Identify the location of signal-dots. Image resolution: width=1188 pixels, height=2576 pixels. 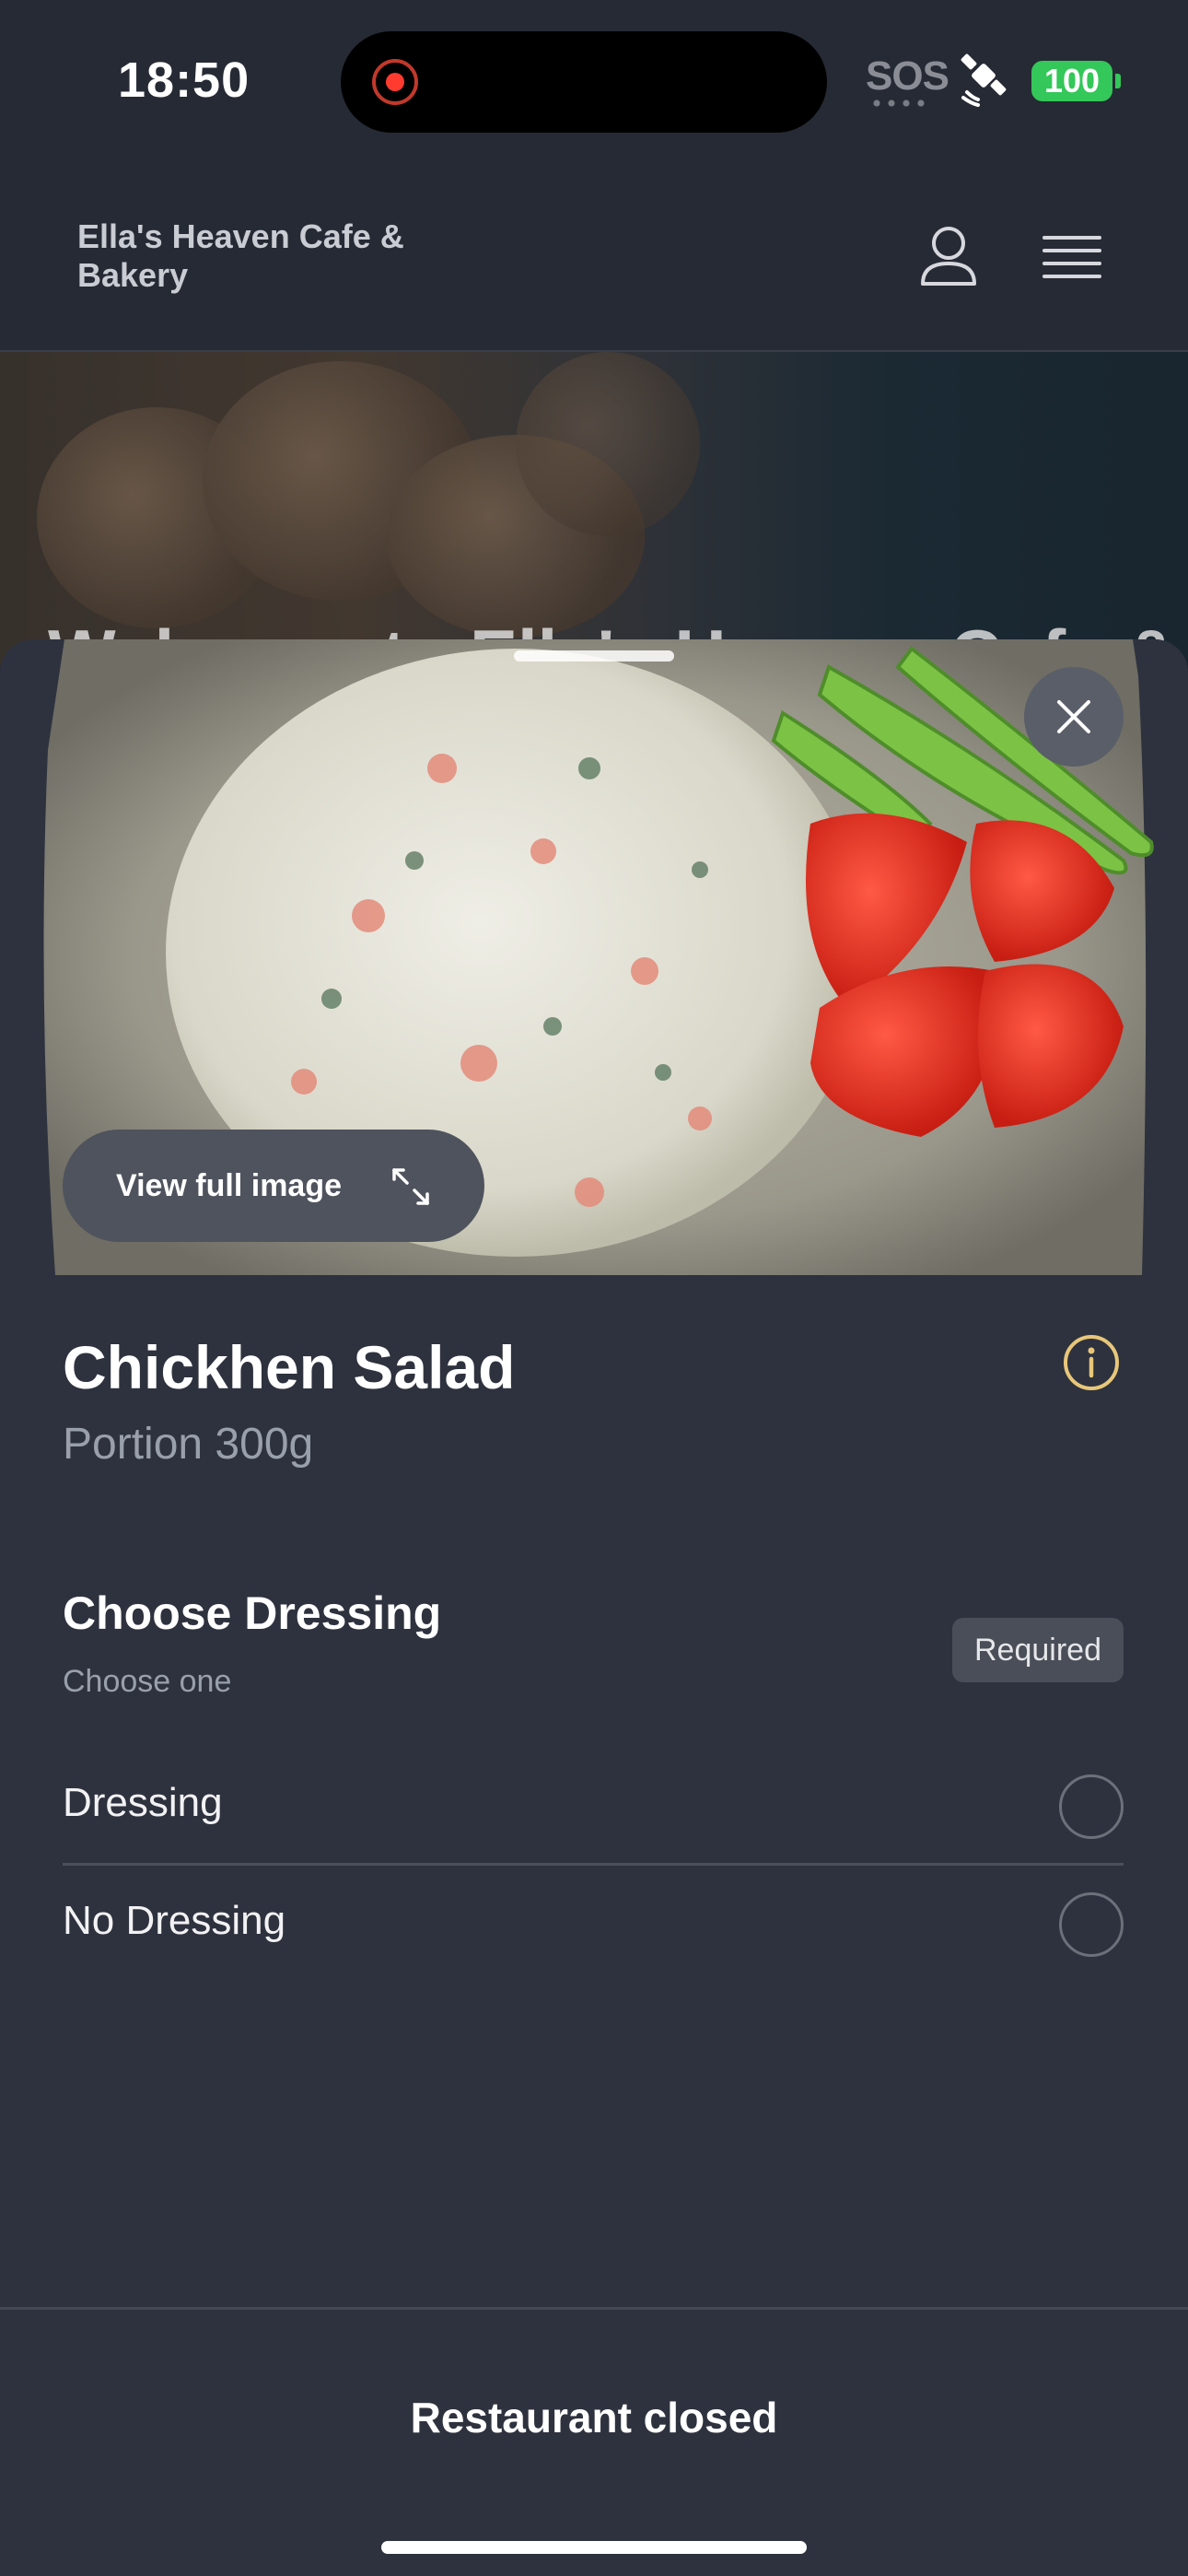
(898, 103).